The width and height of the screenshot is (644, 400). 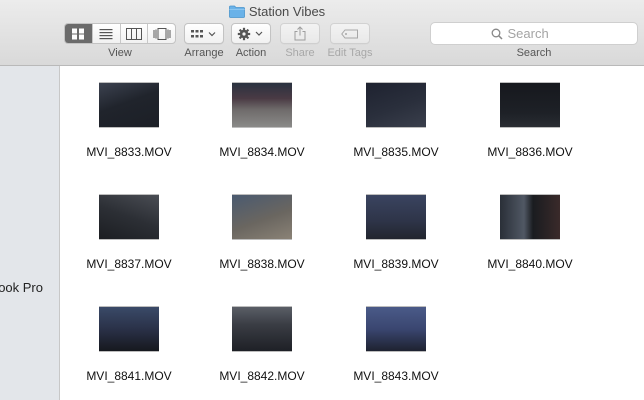 What do you see at coordinates (396, 376) in the screenshot?
I see `file-name: MVI_8843.MOV` at bounding box center [396, 376].